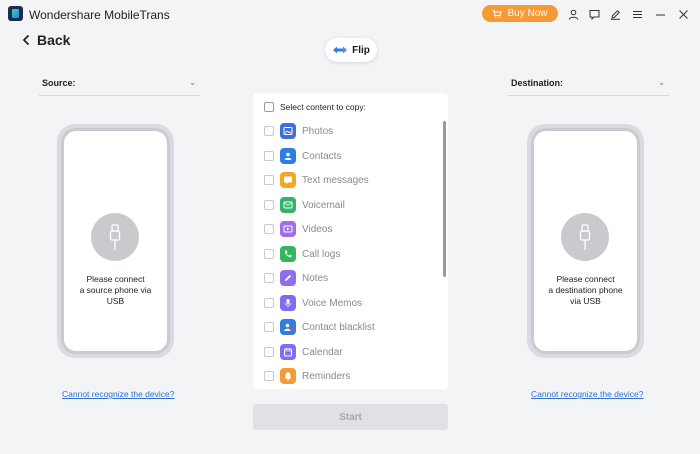 This screenshot has height=454, width=700. I want to click on account-icon, so click(573, 14).